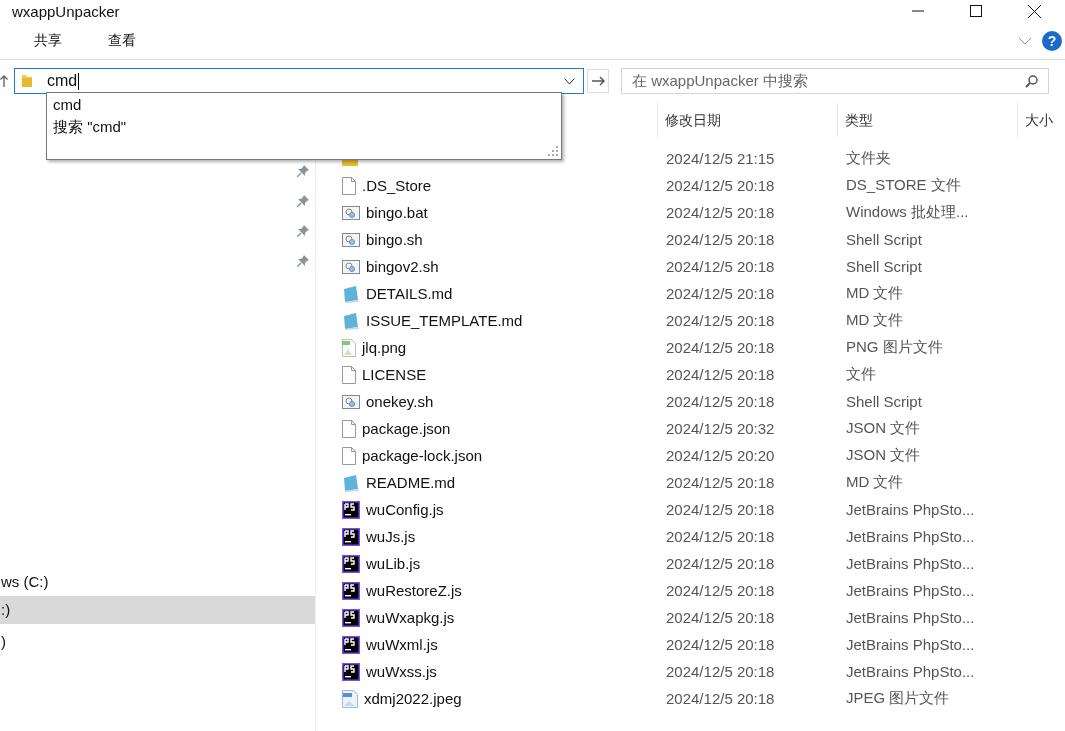 The image size is (1065, 731). What do you see at coordinates (690, 401) in the screenshot?
I see `file-row: onekey.sh 2024/12/5 20:18 Shell Script` at bounding box center [690, 401].